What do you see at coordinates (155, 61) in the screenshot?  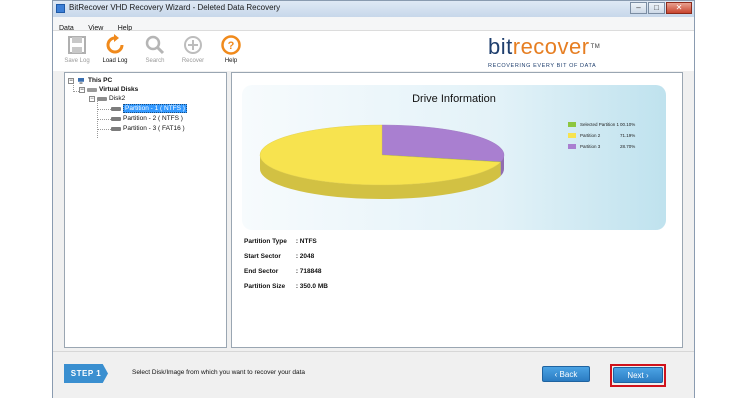 I see `search-label: Search` at bounding box center [155, 61].